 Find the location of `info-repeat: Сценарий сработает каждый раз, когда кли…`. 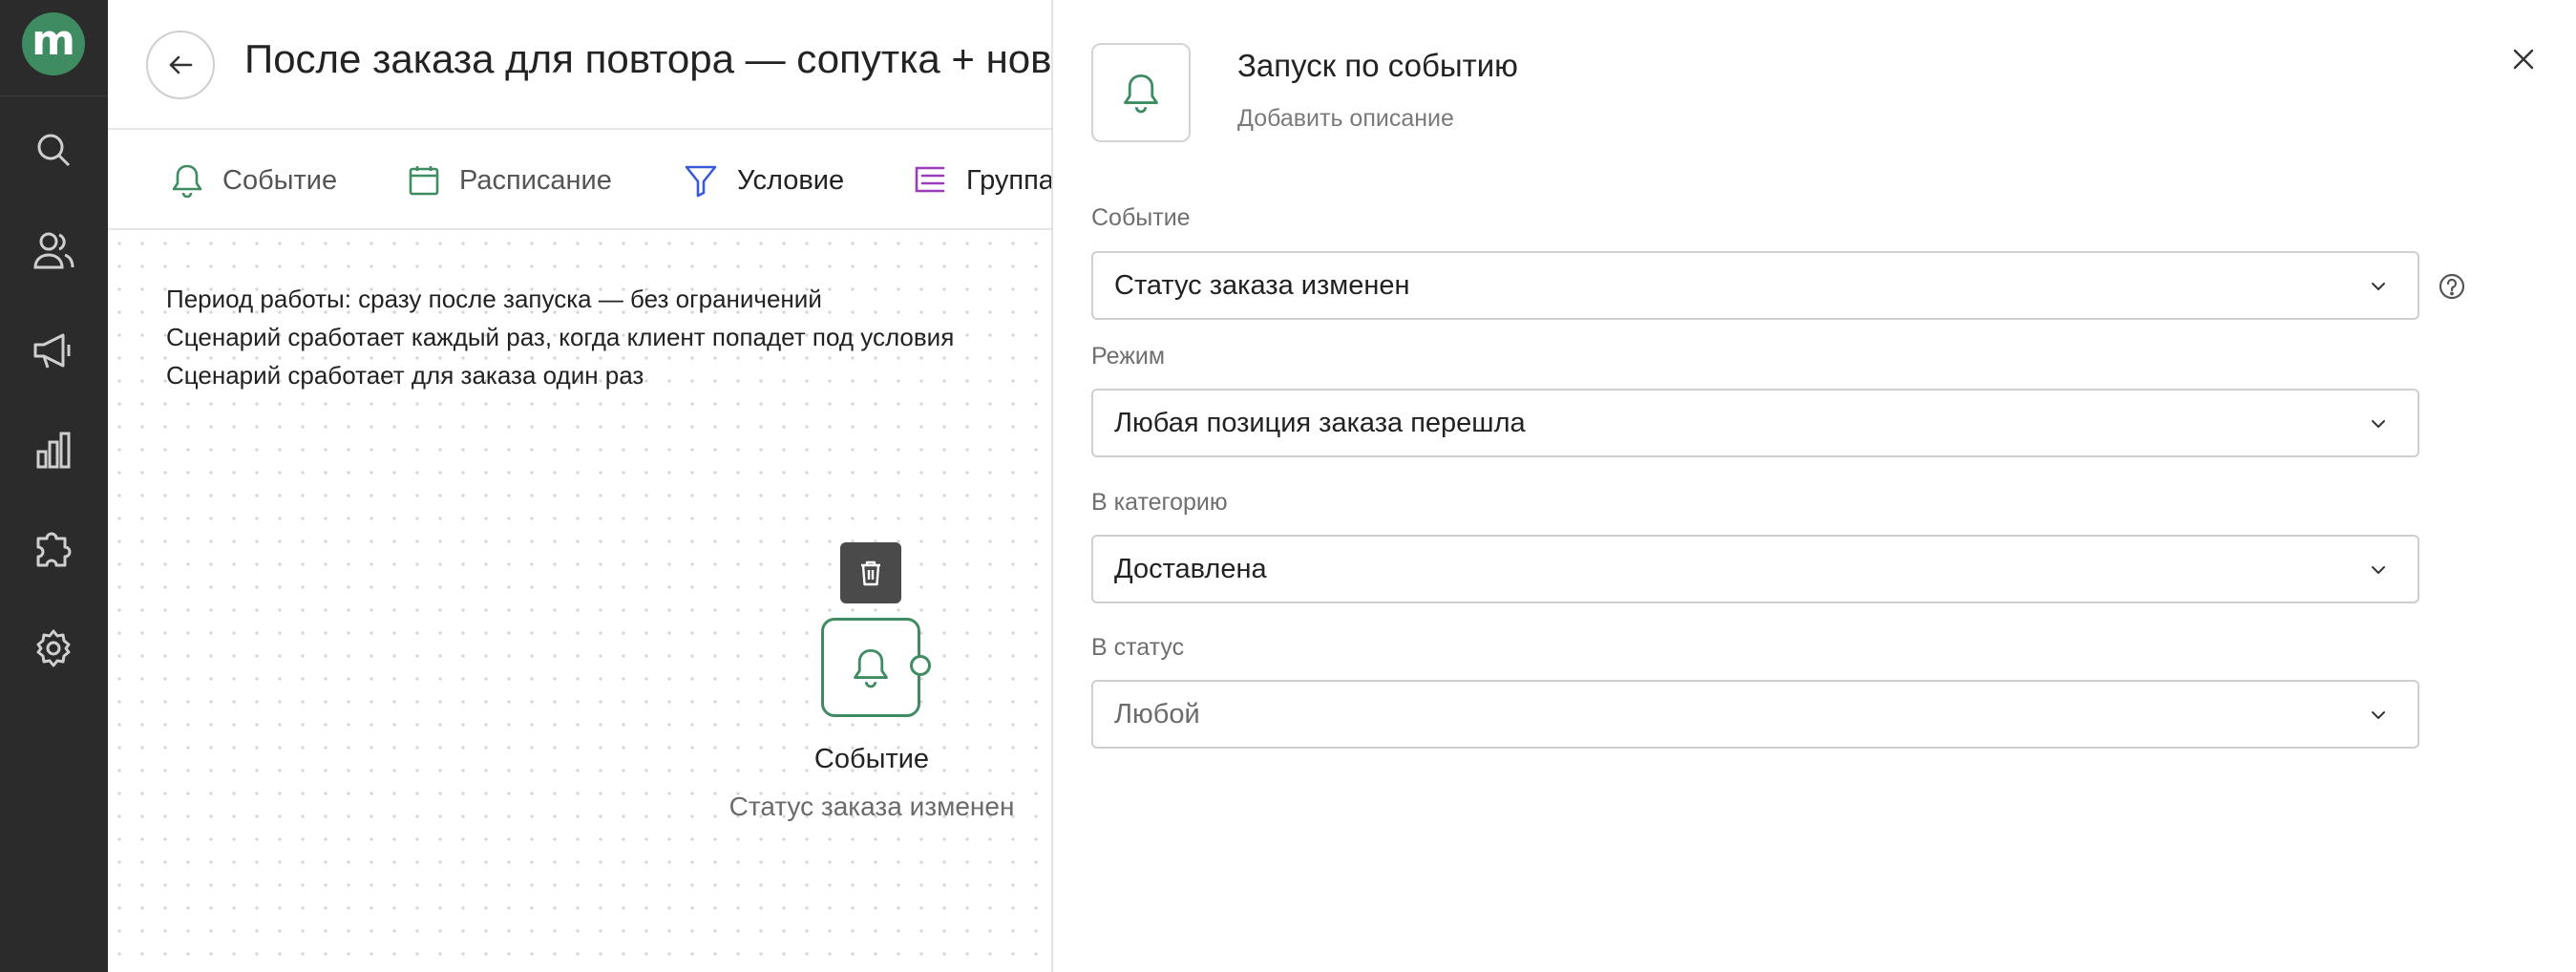

info-repeat: Сценарий сработает каждый раз, когда кли… is located at coordinates (560, 337).